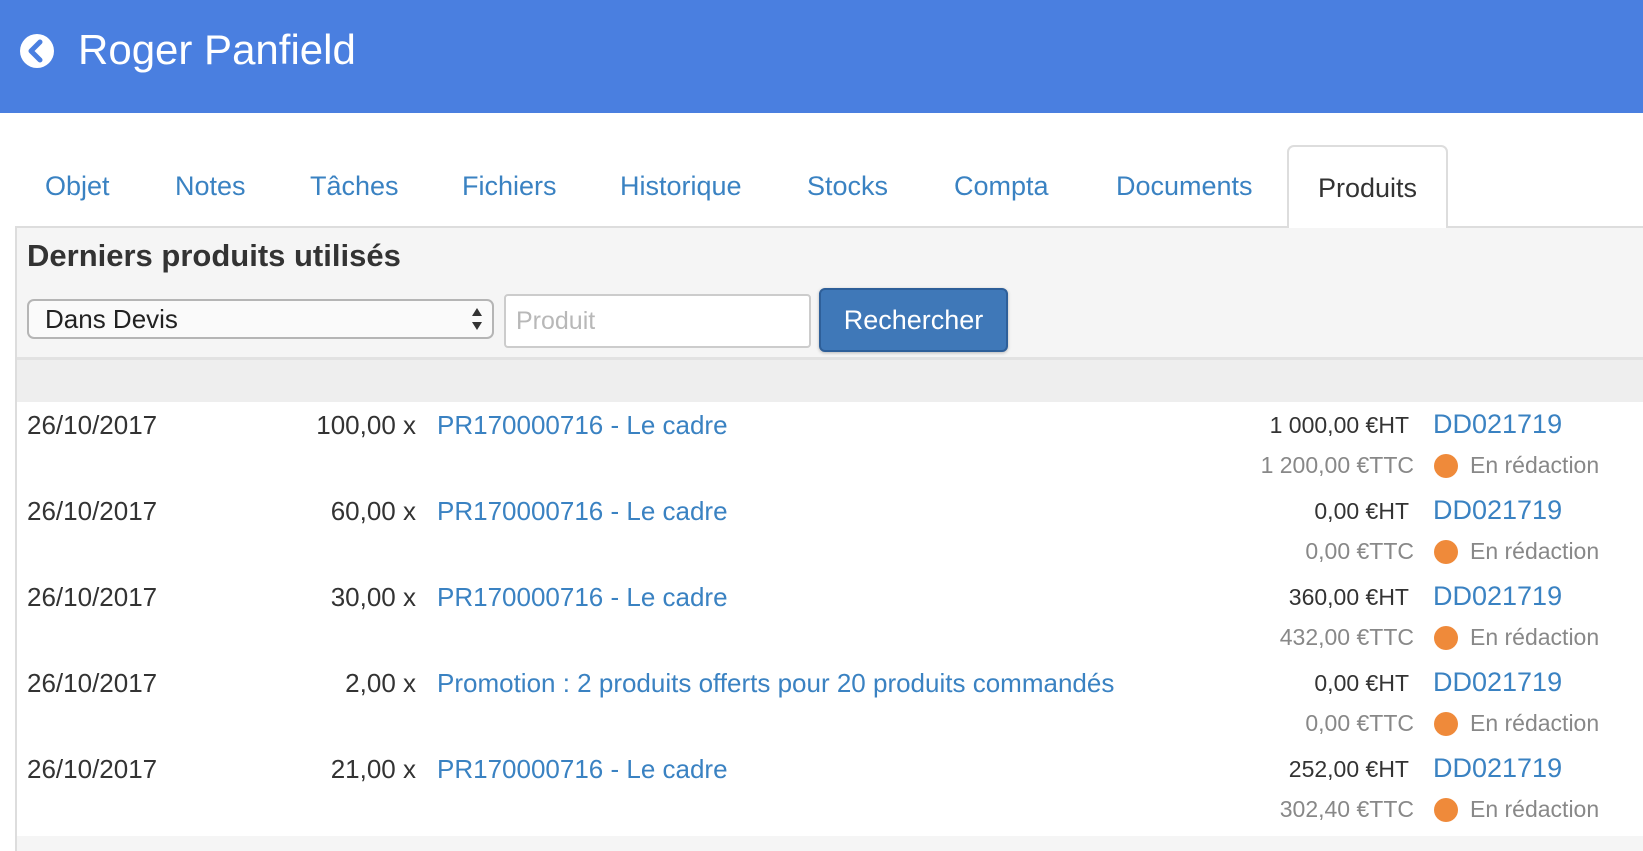 This screenshot has height=851, width=1643. I want to click on search-button: Rechercher, so click(913, 320).